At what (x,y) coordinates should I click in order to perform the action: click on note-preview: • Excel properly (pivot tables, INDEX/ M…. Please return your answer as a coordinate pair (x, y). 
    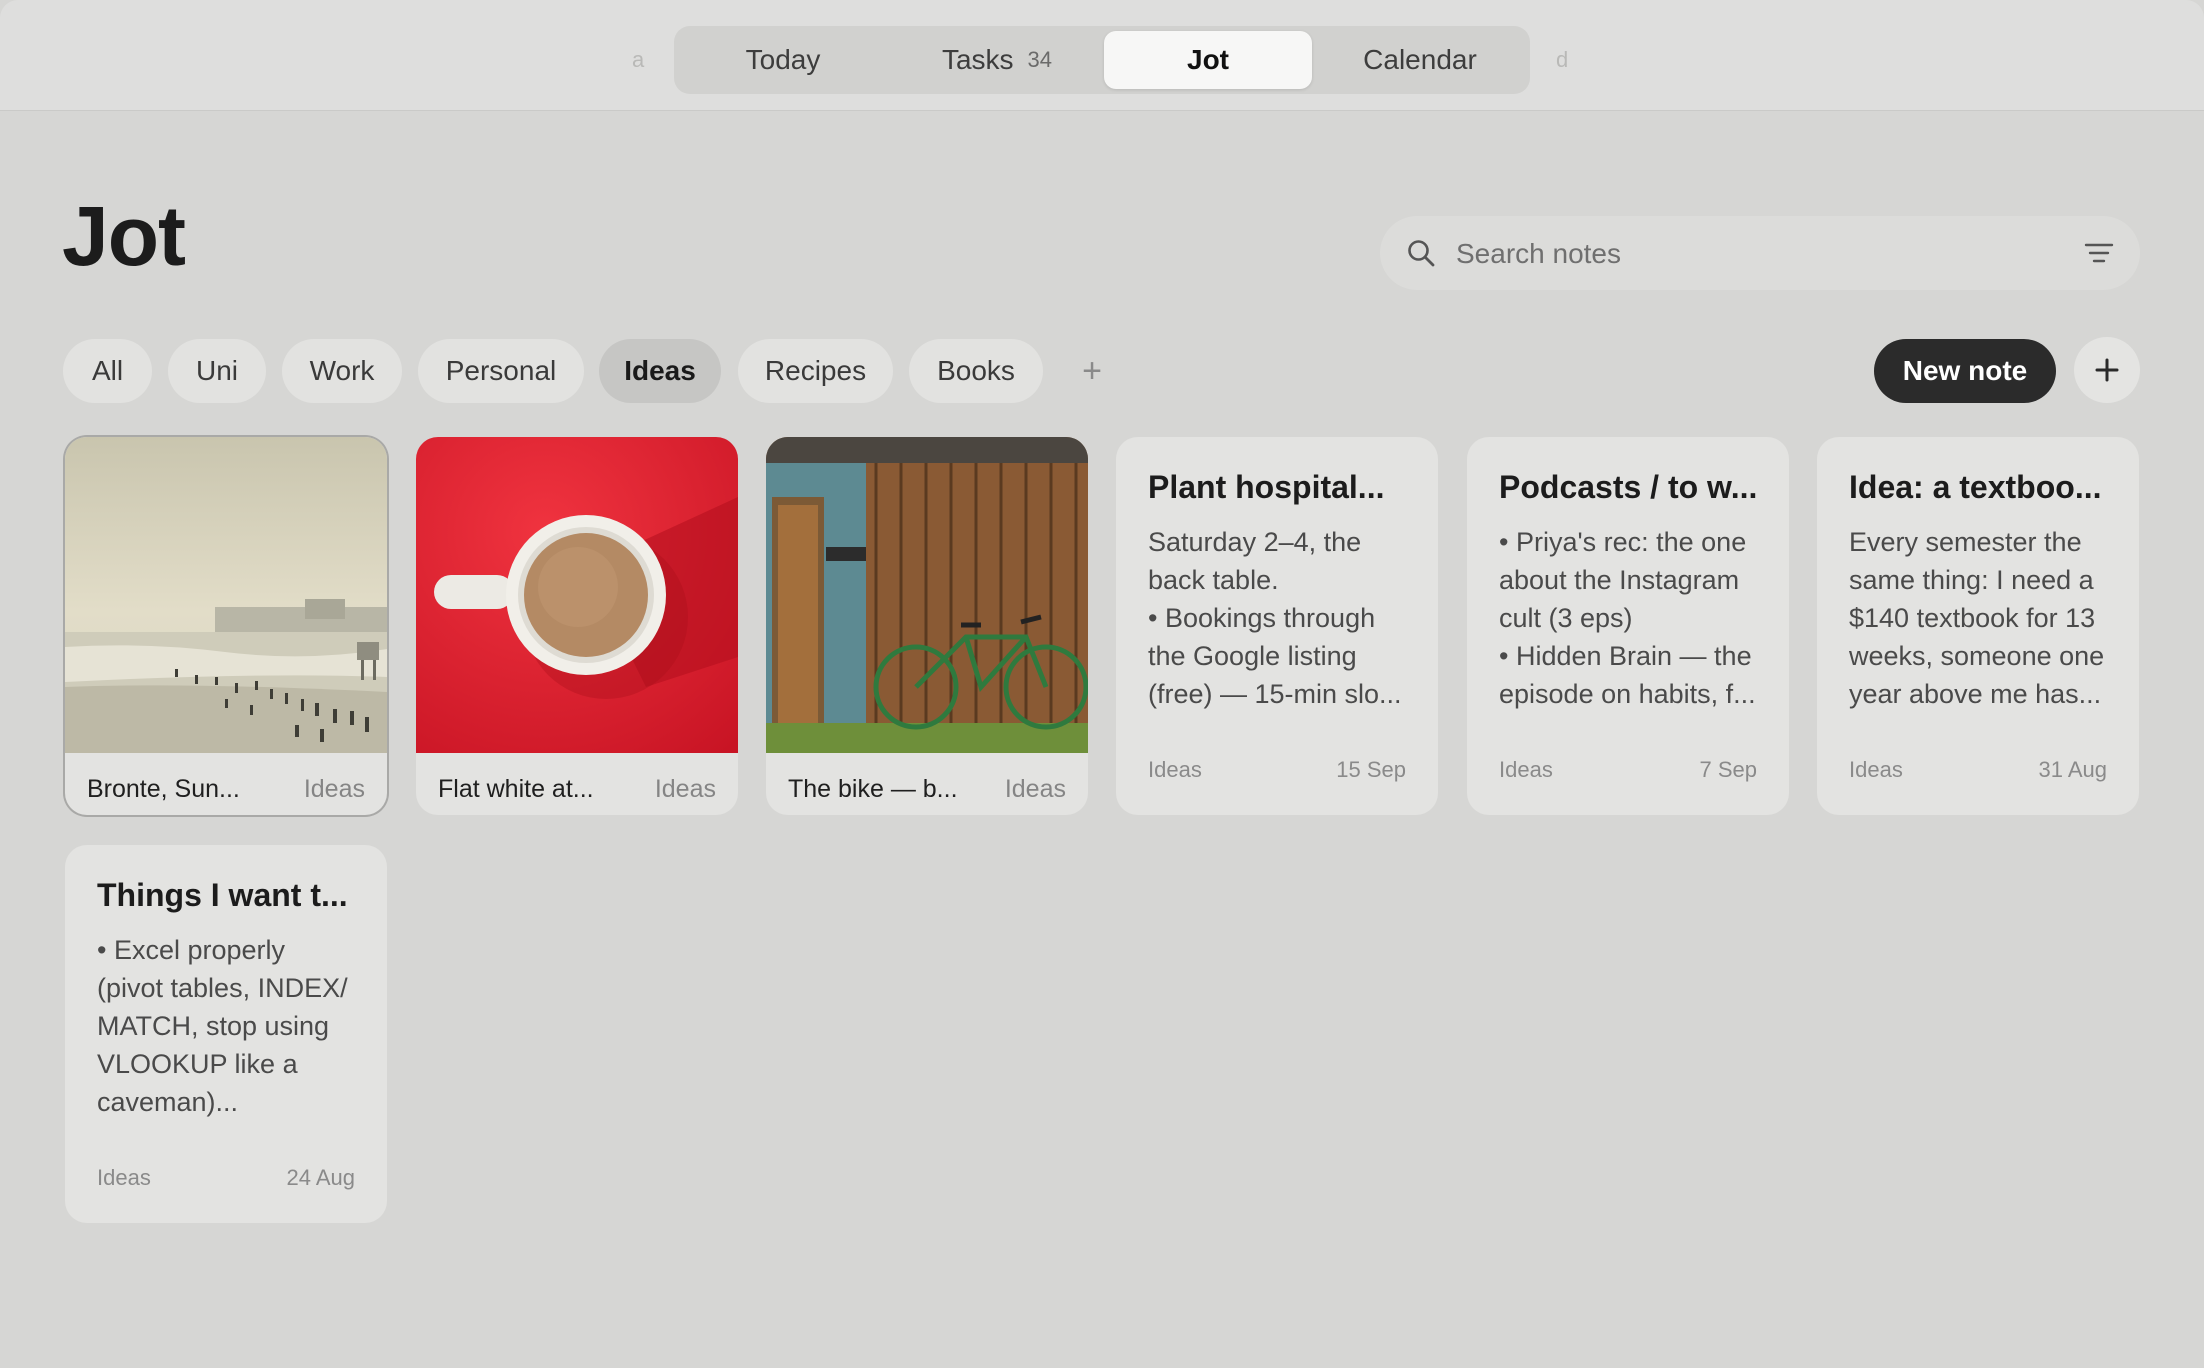
    Looking at the image, I should click on (222, 1026).